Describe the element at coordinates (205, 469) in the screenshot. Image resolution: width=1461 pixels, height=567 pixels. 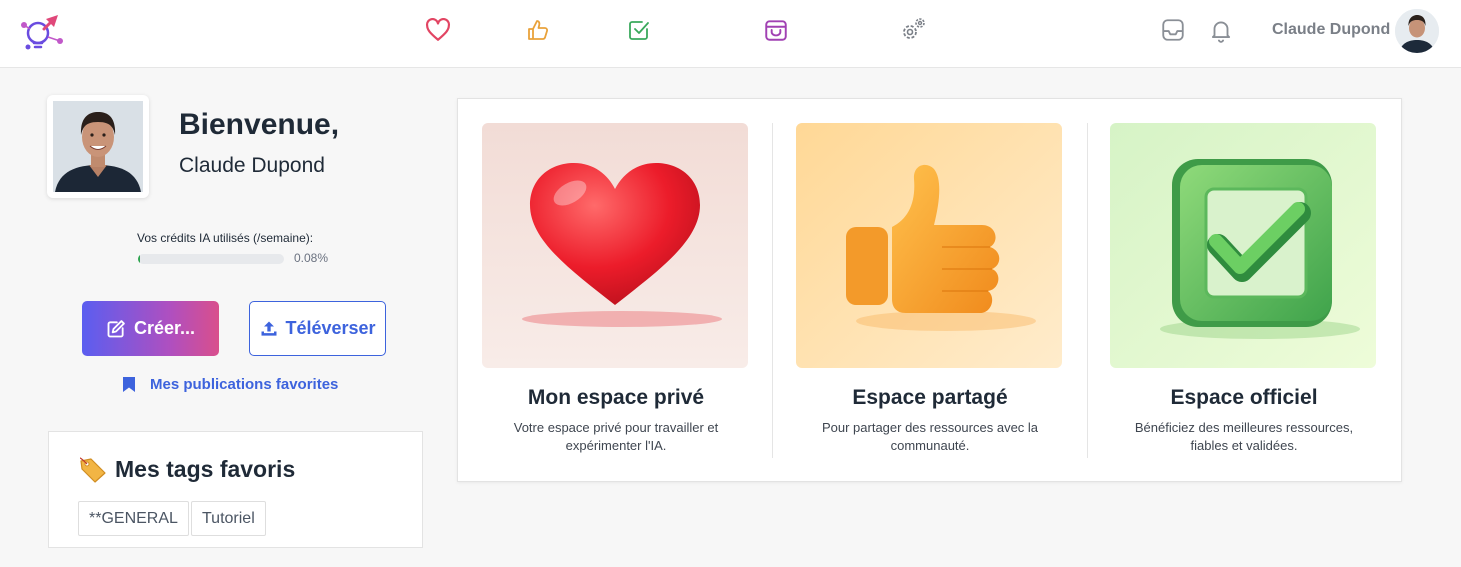
I see `favorite-tags-title-text: Mes tags favoris` at that location.